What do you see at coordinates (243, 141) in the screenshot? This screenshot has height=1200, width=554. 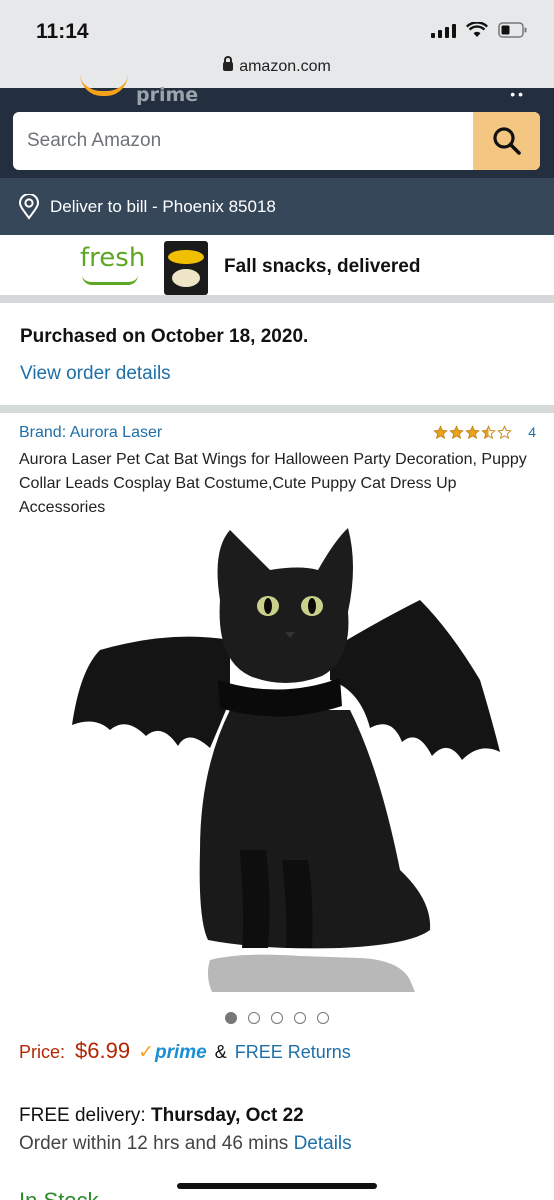 I see `search-input` at bounding box center [243, 141].